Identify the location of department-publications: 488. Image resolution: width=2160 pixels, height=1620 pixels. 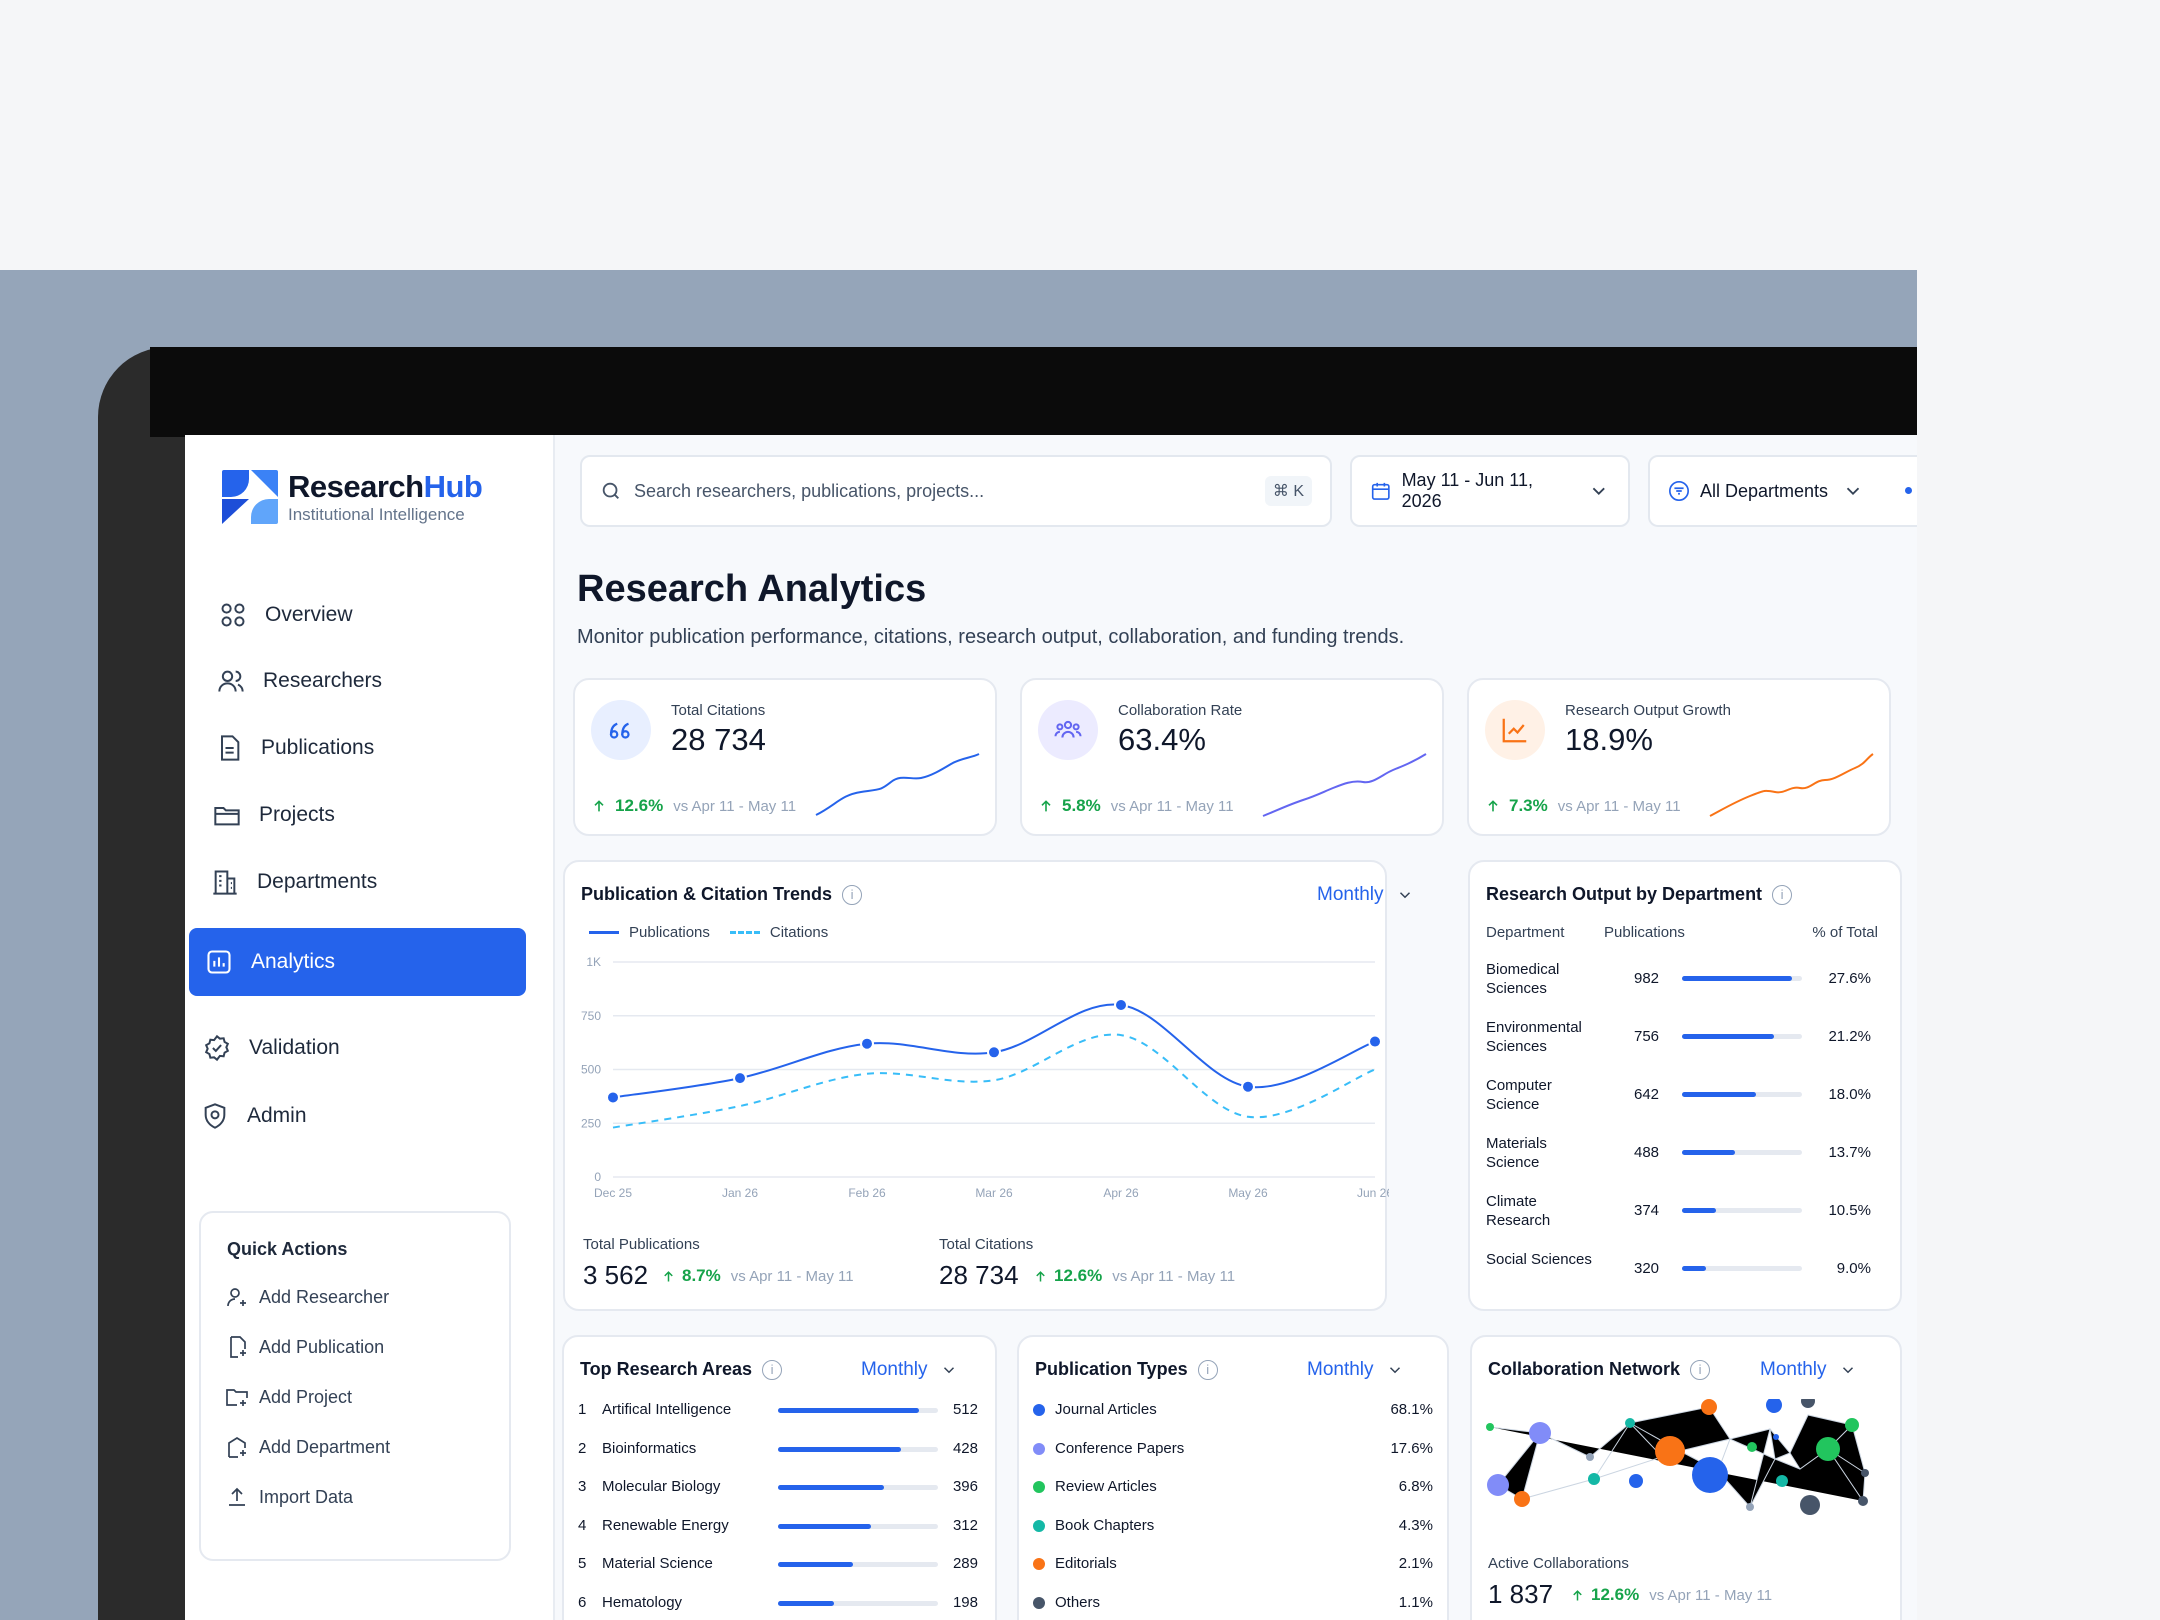
(1647, 1152).